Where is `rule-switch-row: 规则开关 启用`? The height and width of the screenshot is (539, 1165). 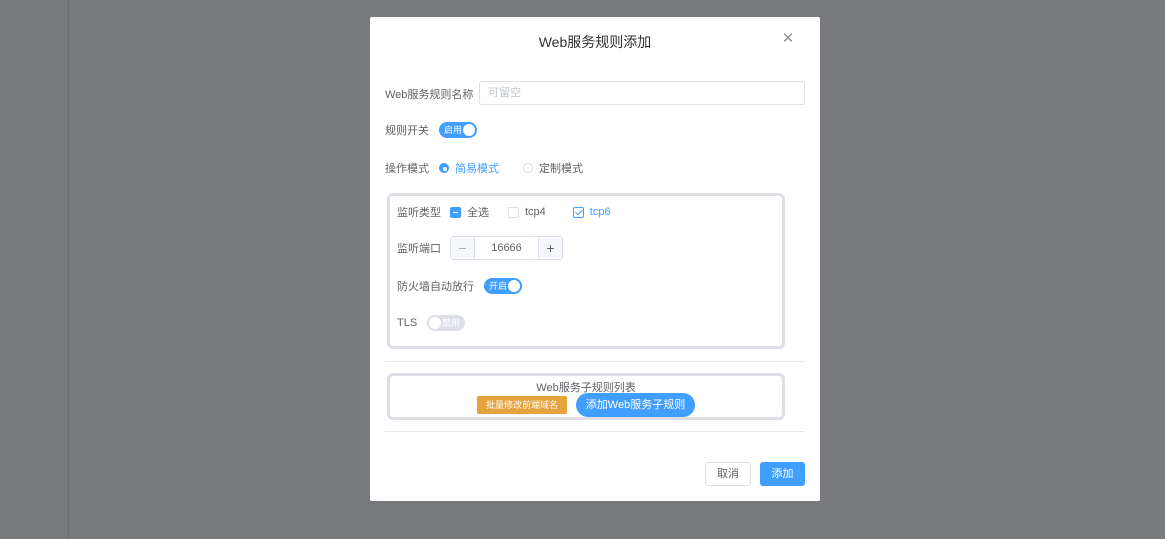 rule-switch-row: 规则开关 启用 is located at coordinates (431, 130).